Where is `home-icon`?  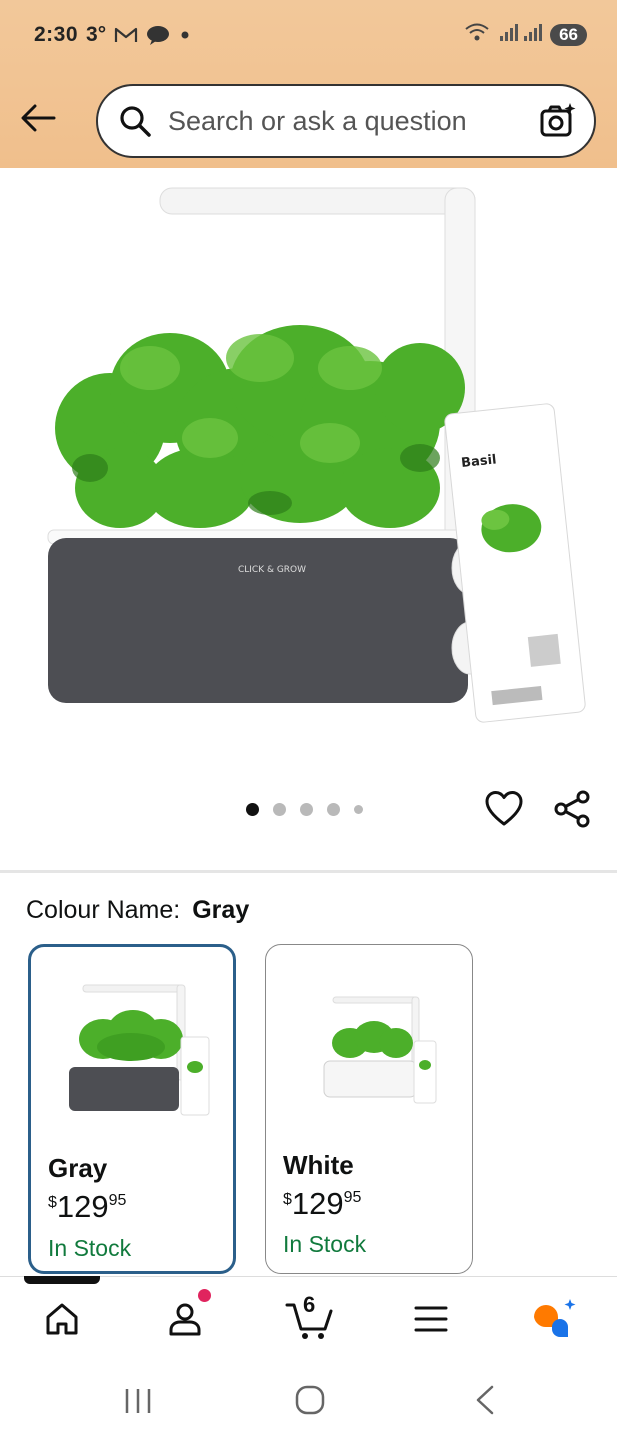 home-icon is located at coordinates (62, 1319).